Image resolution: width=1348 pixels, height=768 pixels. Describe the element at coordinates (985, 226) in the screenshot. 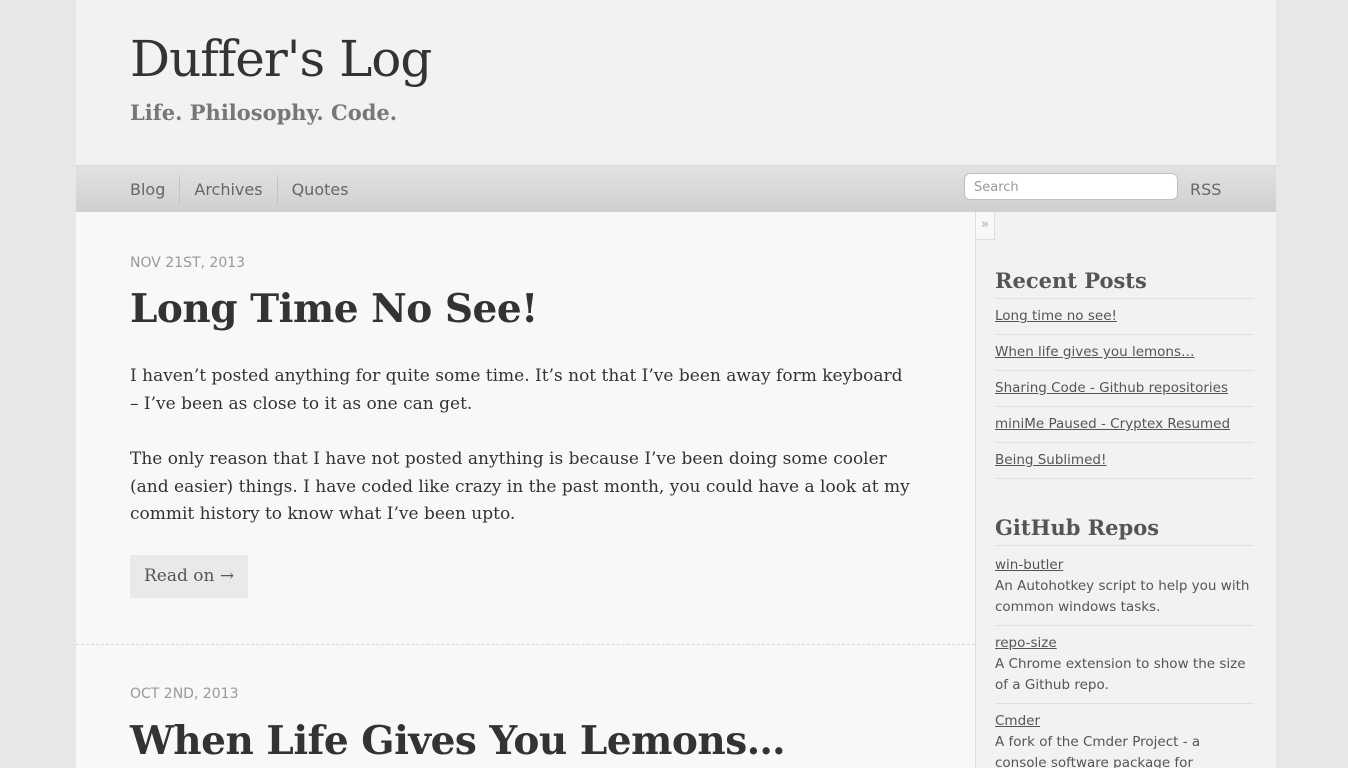

I see `collapse-sidebar-icon: »` at that location.